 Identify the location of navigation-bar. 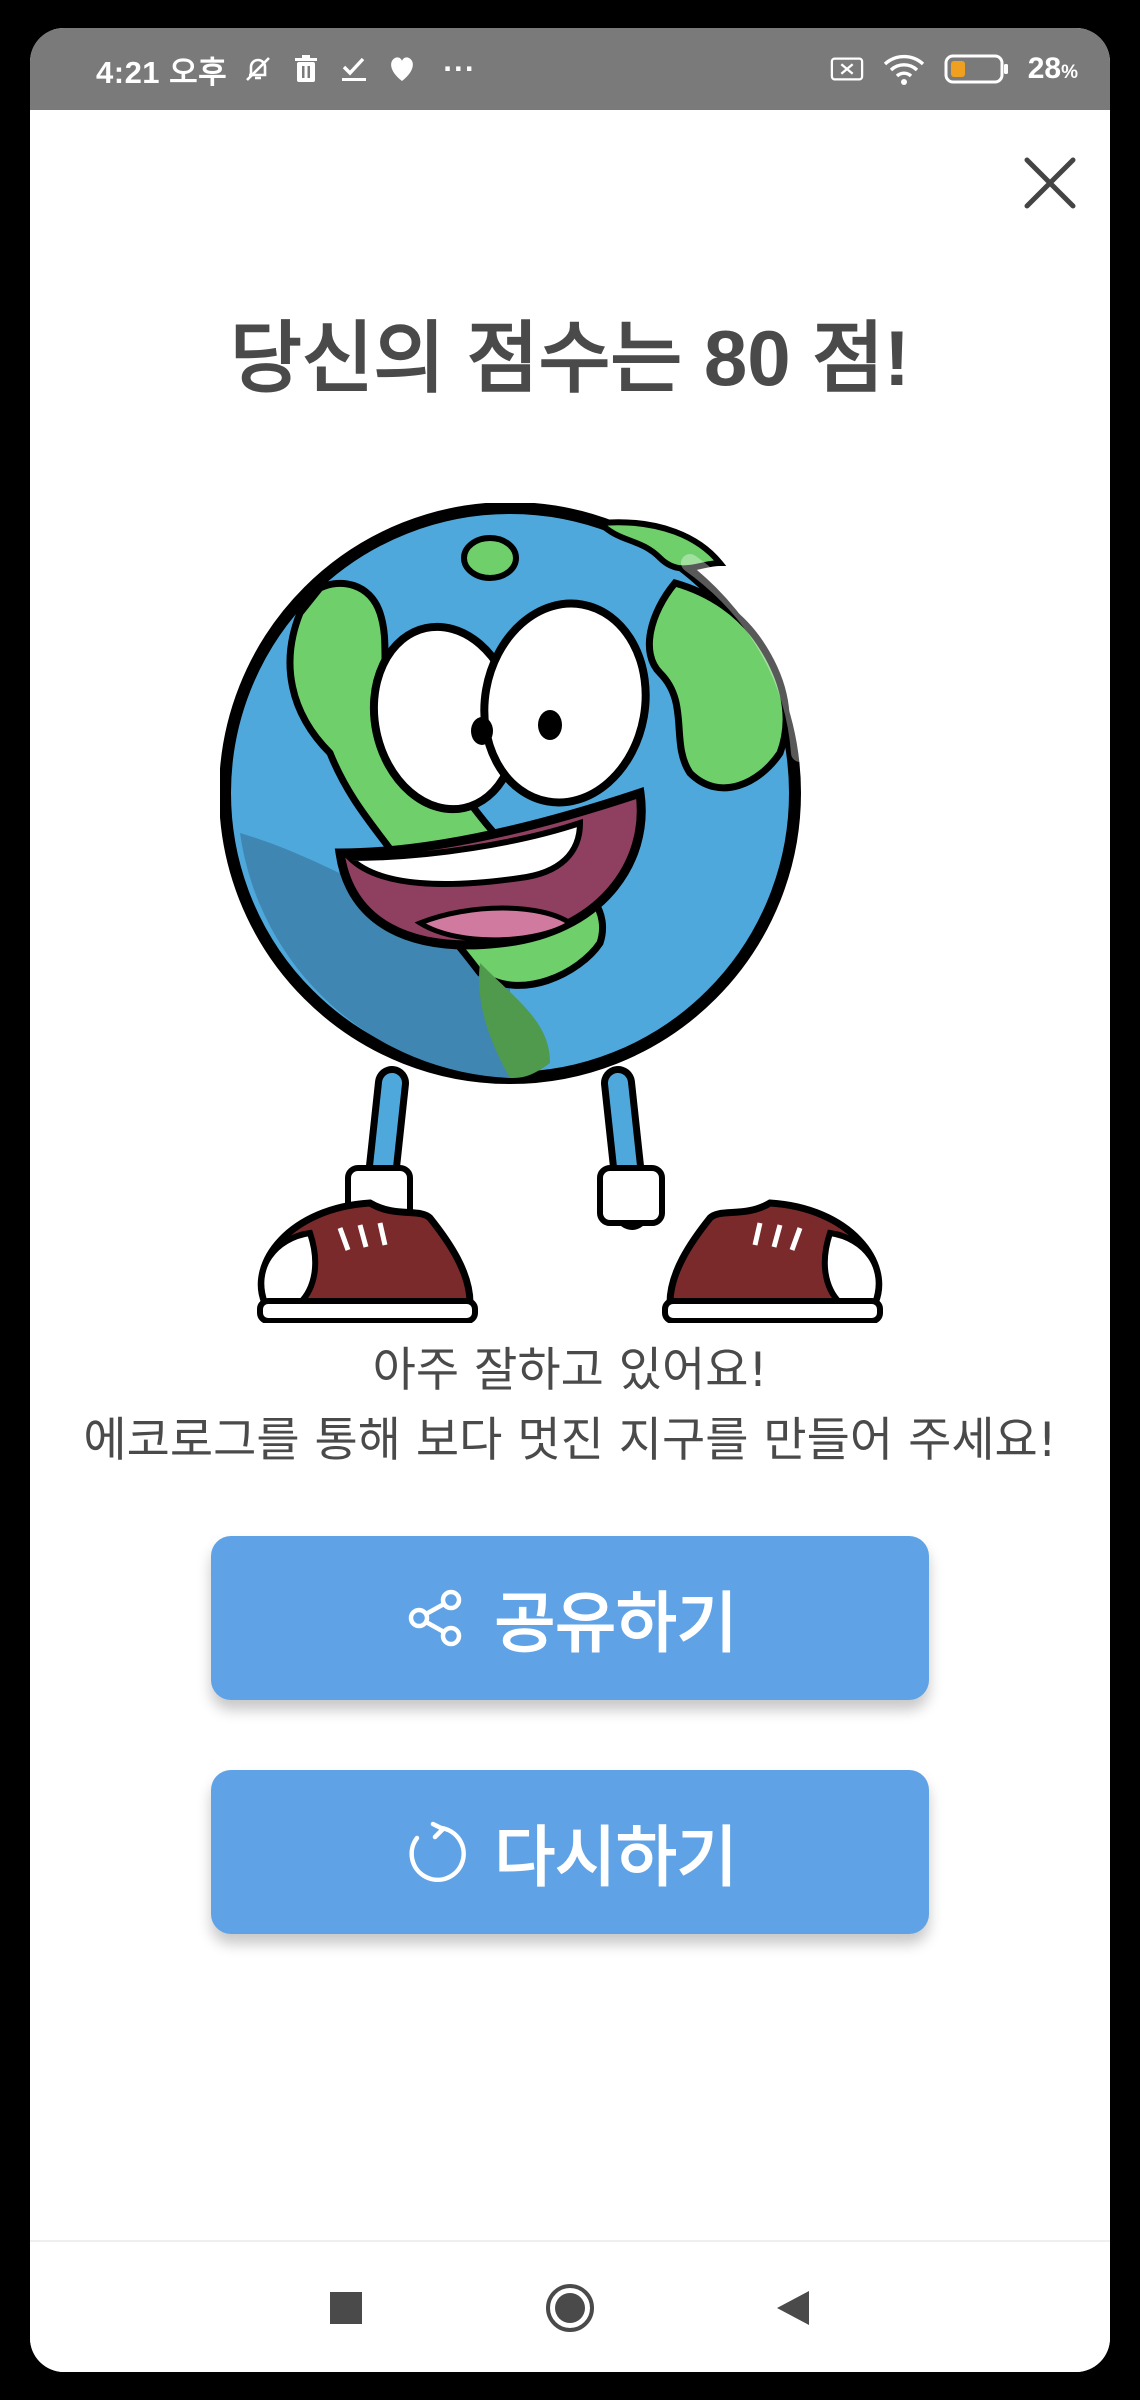
(570, 2306).